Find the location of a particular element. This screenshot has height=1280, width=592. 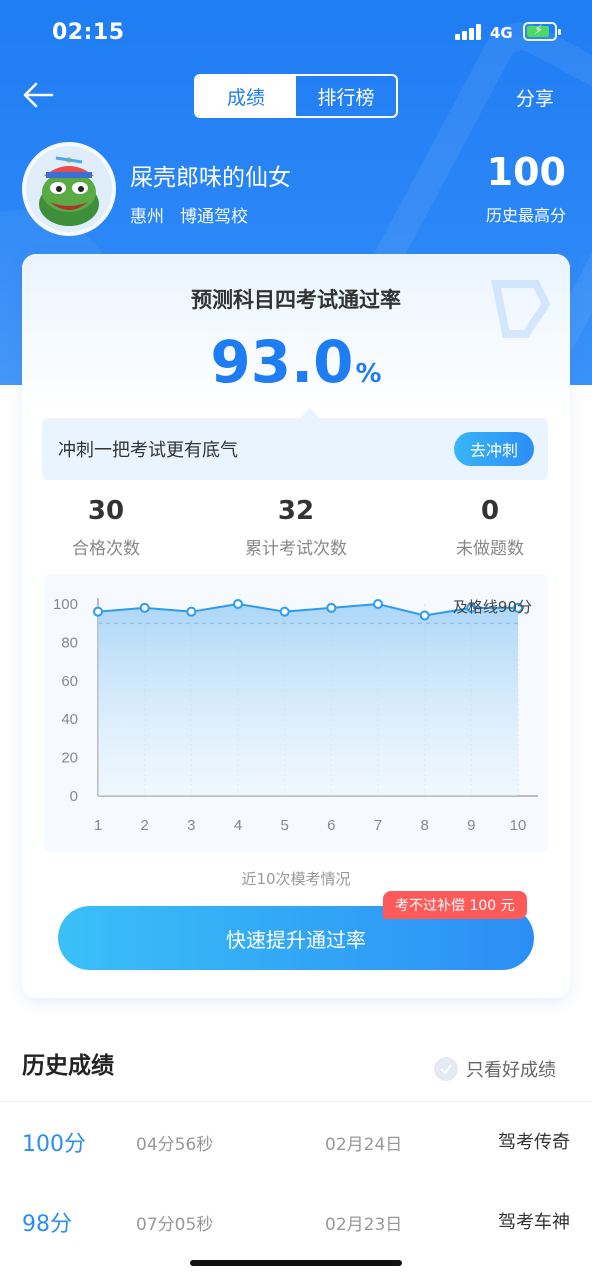

tip-notch is located at coordinates (310, 413).